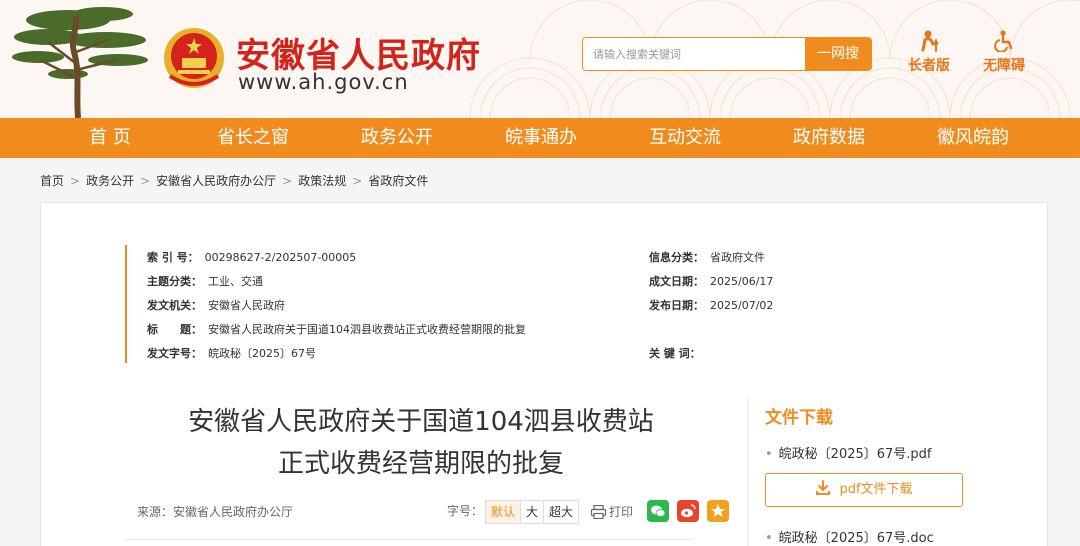  What do you see at coordinates (80, 62) in the screenshot?
I see `pine-tree-logo` at bounding box center [80, 62].